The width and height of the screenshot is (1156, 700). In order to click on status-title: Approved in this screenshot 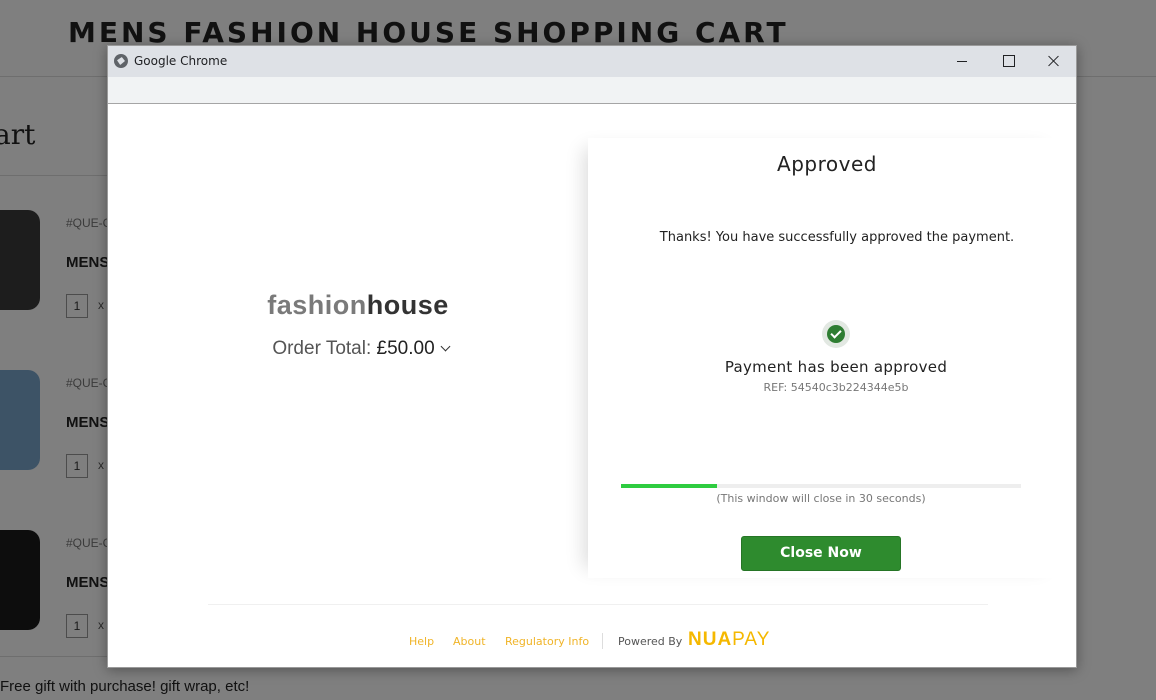, I will do `click(827, 164)`.